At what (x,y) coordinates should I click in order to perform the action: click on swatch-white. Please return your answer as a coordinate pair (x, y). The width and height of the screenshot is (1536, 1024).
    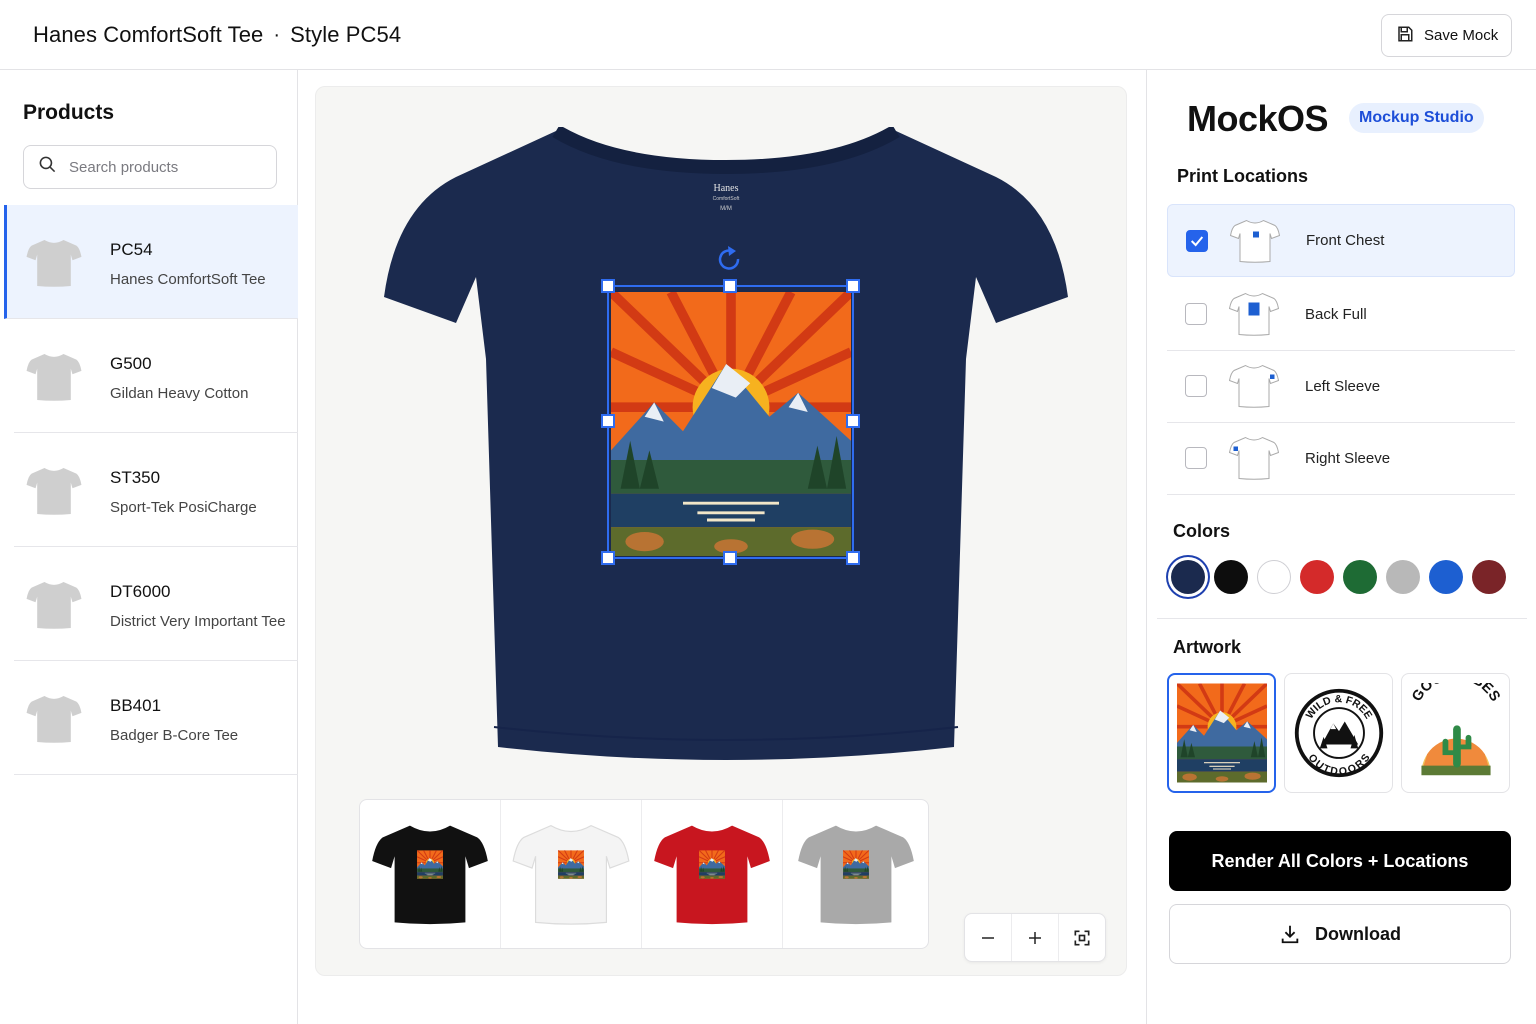
    Looking at the image, I should click on (1274, 577).